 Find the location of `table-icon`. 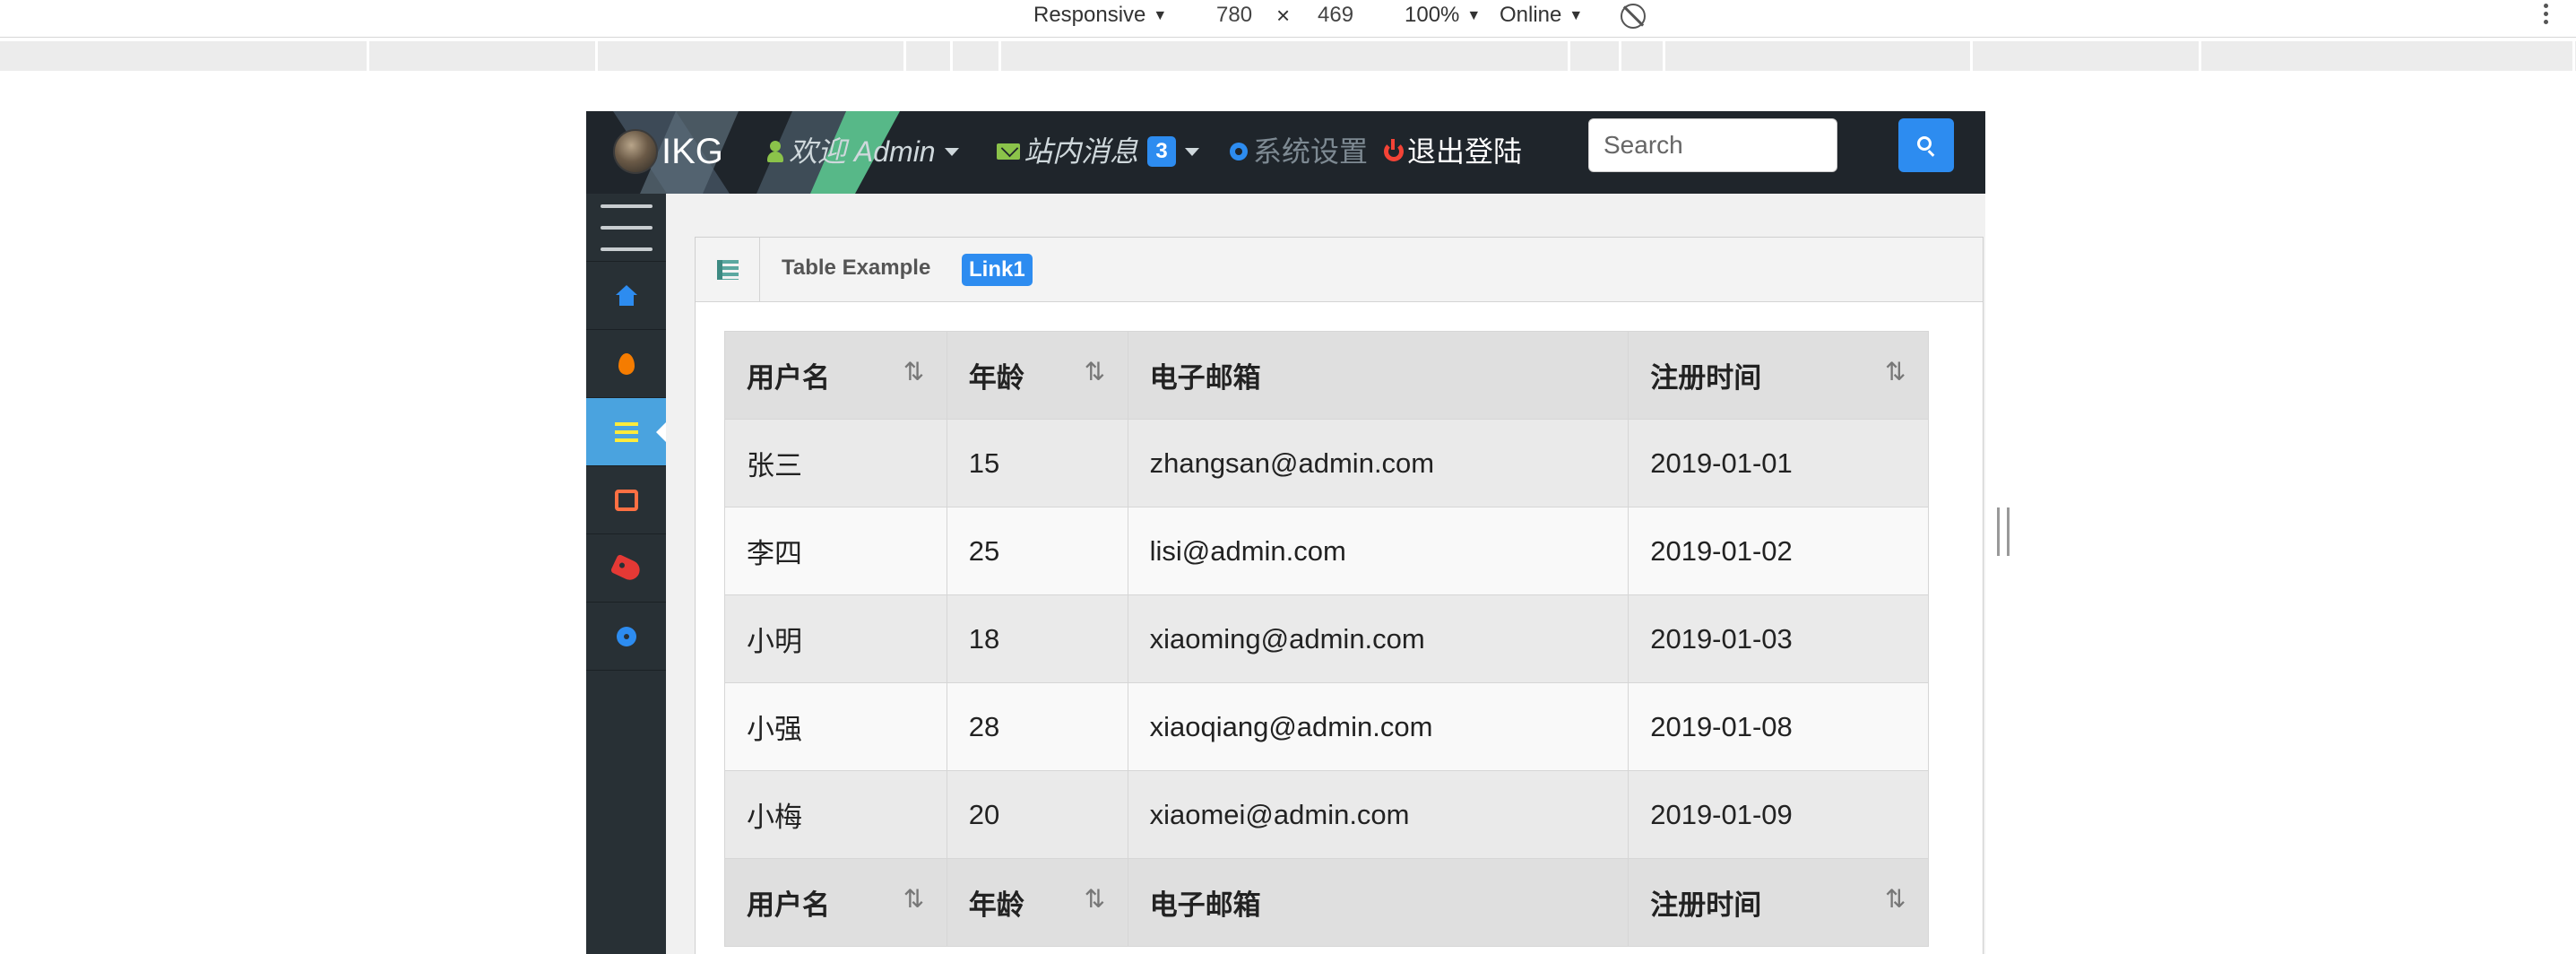

table-icon is located at coordinates (727, 269).